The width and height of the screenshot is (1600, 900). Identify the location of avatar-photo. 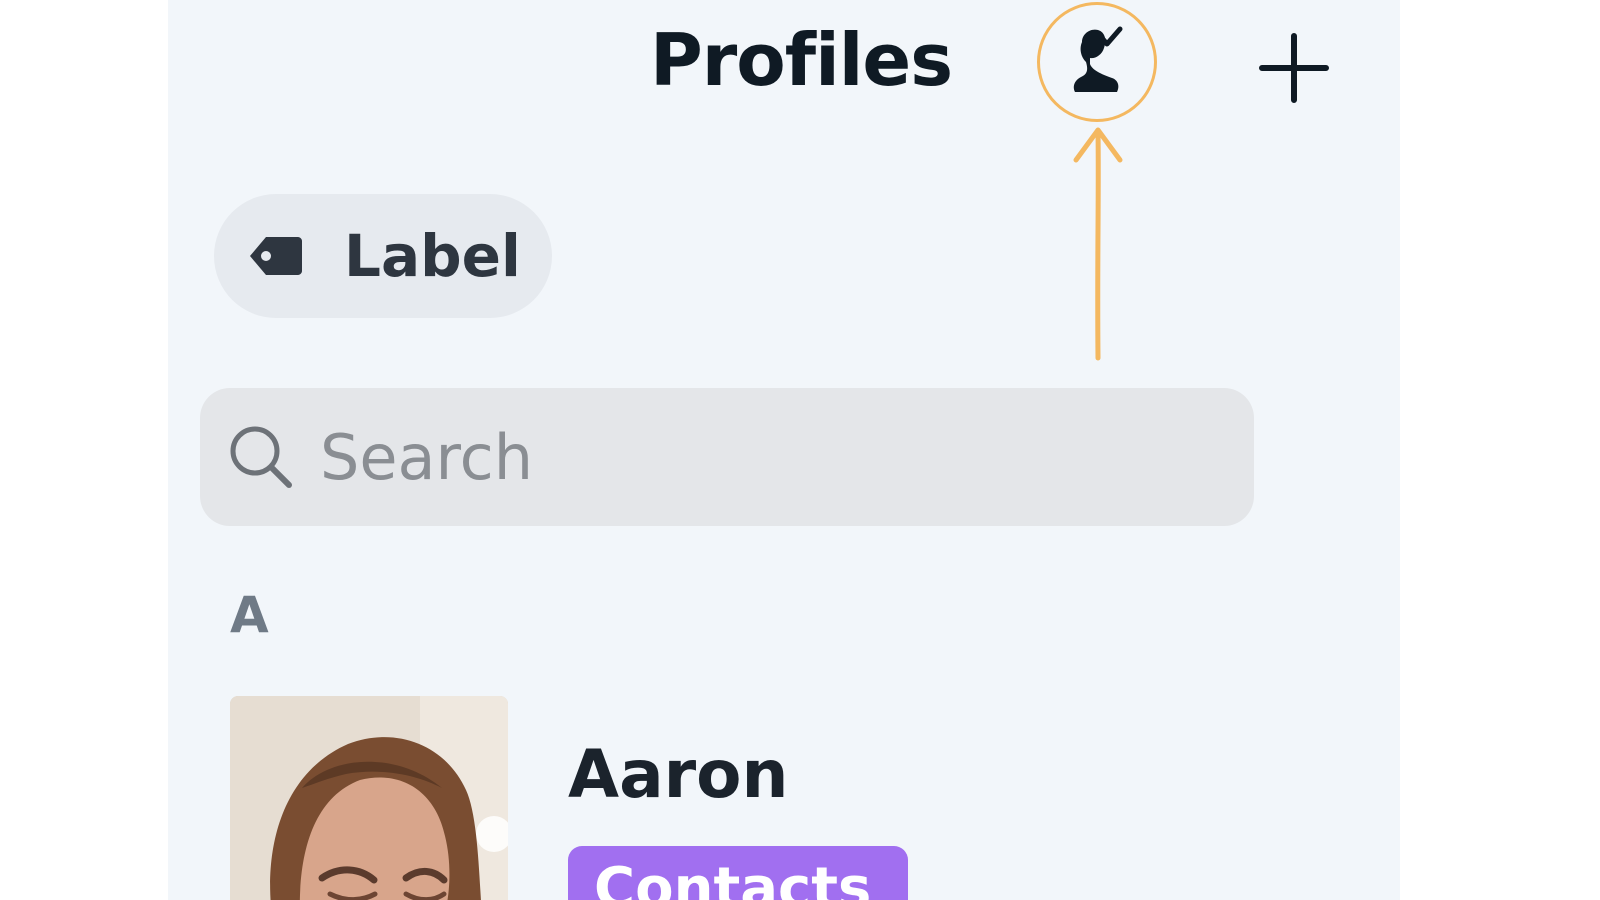
(369, 798).